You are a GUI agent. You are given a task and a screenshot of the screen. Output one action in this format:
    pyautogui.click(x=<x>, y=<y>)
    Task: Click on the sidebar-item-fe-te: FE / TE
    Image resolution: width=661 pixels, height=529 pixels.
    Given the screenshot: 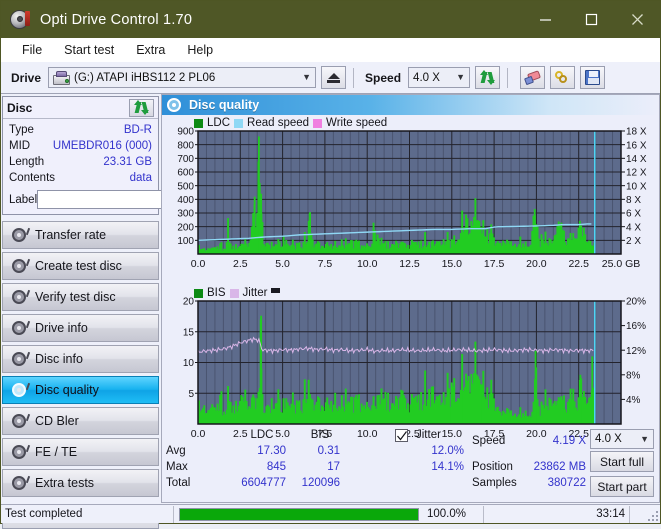 What is the action you would take?
    pyautogui.click(x=80, y=452)
    